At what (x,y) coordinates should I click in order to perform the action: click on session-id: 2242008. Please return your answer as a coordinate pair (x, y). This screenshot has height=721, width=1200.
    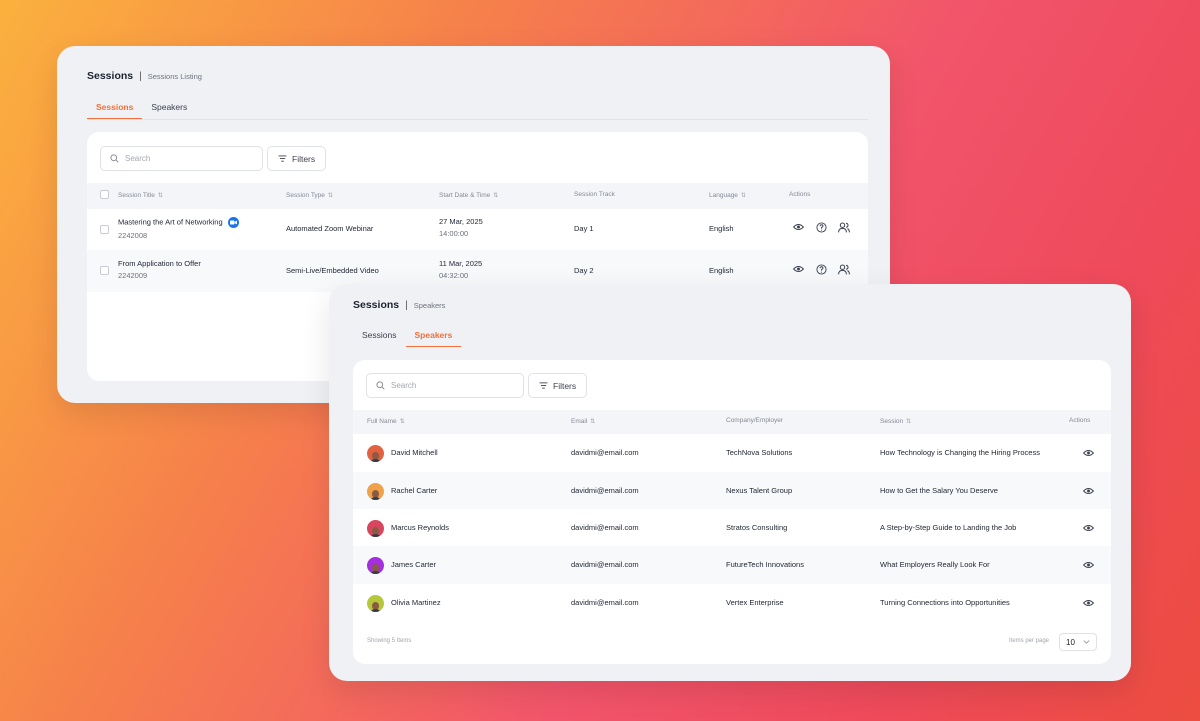
    Looking at the image, I should click on (133, 235).